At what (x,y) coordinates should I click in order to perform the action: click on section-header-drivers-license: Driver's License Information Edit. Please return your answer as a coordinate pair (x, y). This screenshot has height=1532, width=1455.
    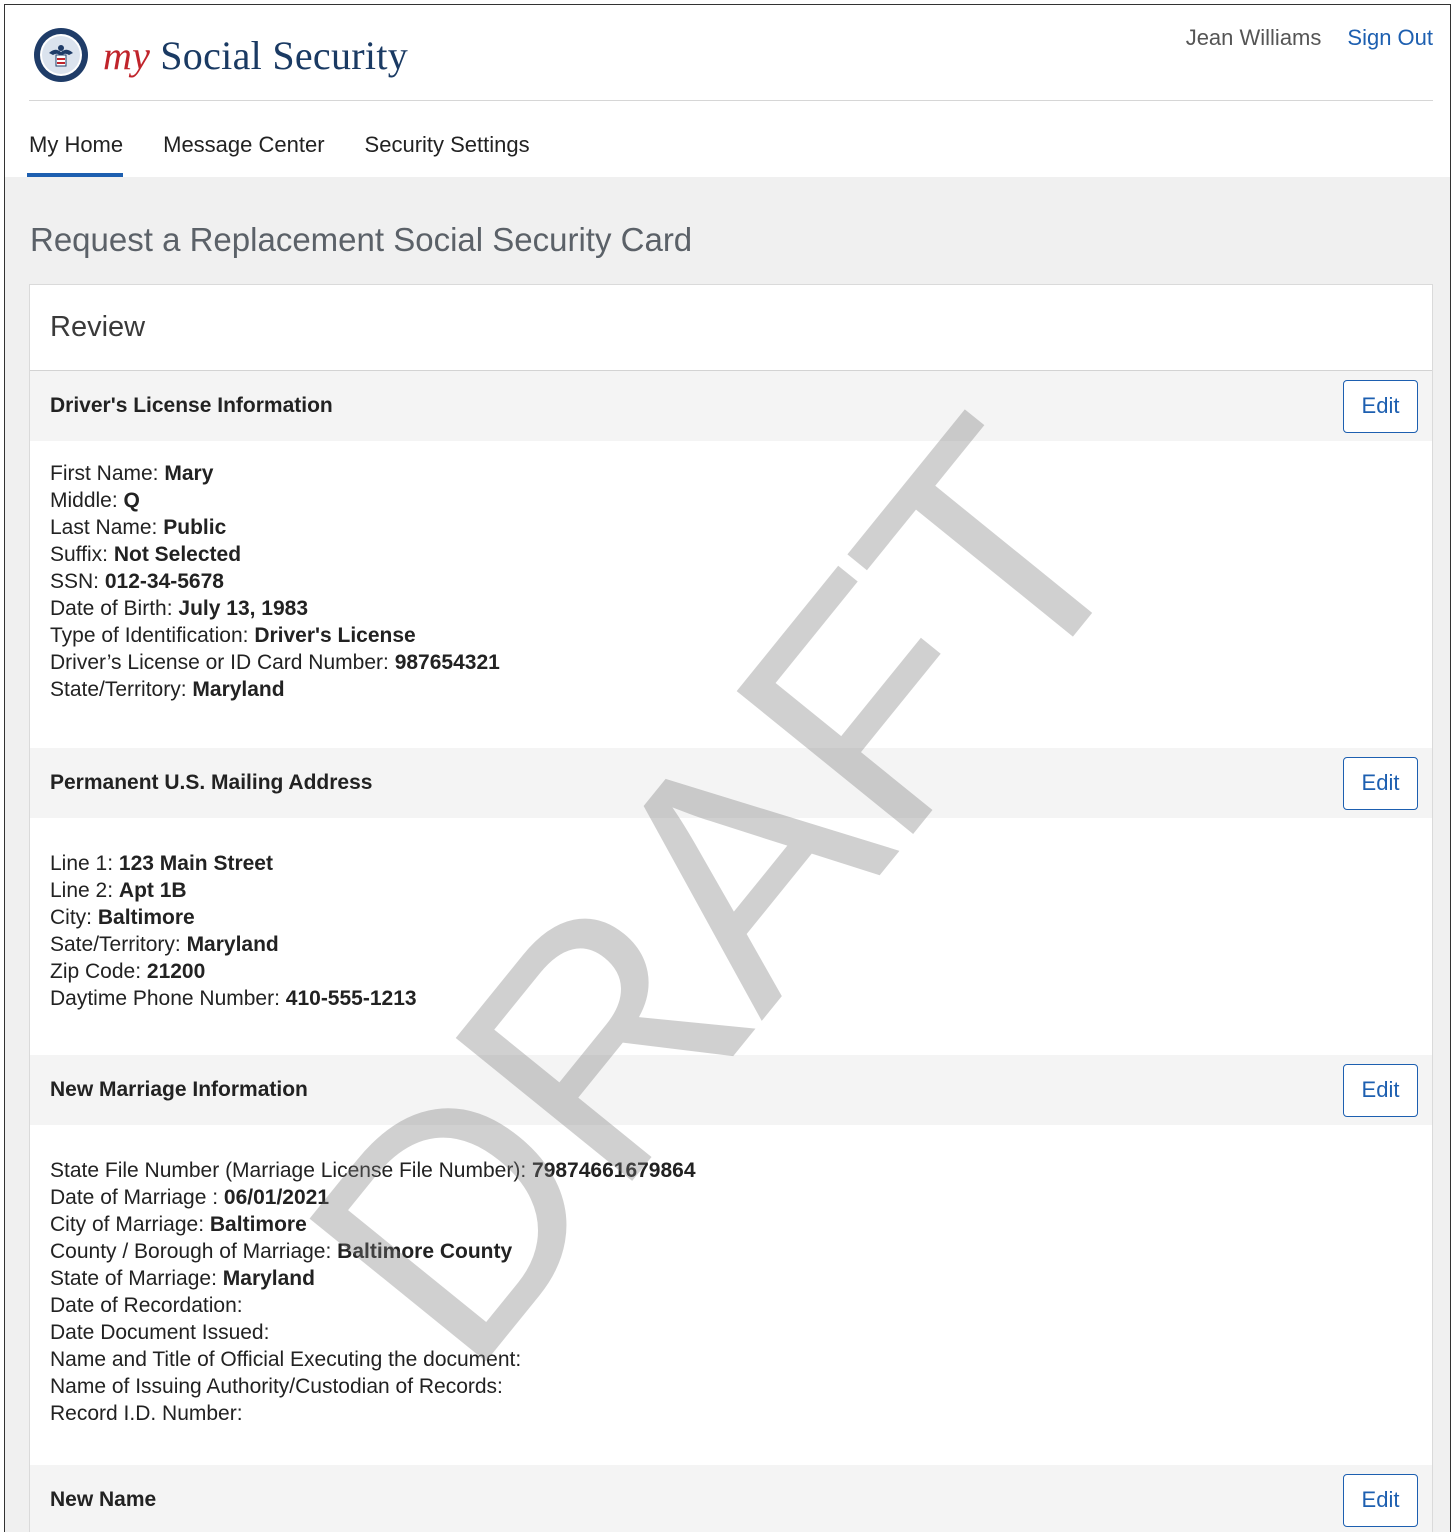
    Looking at the image, I should click on (731, 406).